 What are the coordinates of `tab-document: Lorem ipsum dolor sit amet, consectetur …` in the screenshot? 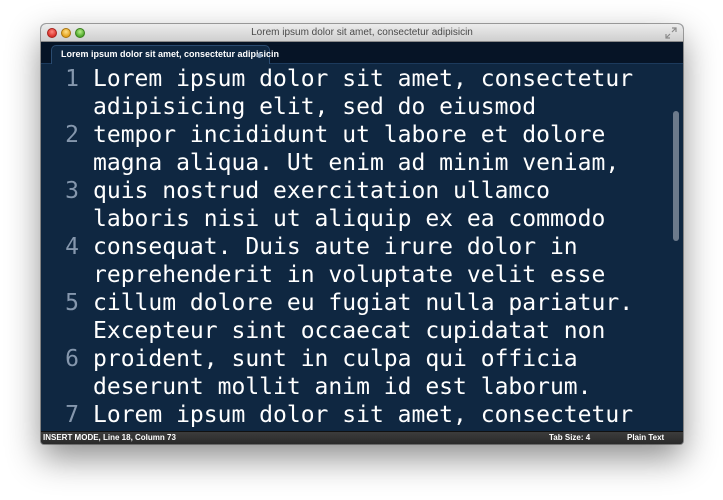 It's located at (165, 54).